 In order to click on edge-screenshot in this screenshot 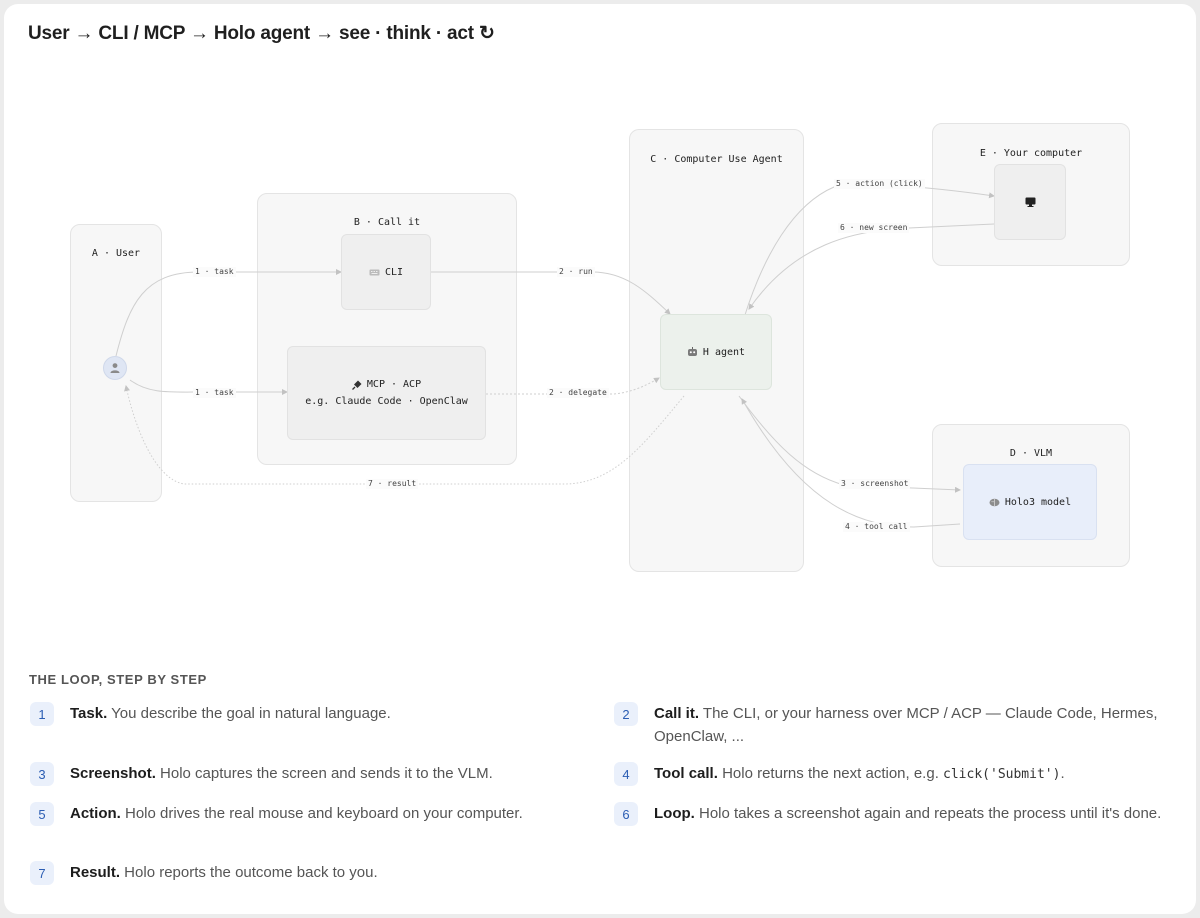, I will do `click(849, 444)`.